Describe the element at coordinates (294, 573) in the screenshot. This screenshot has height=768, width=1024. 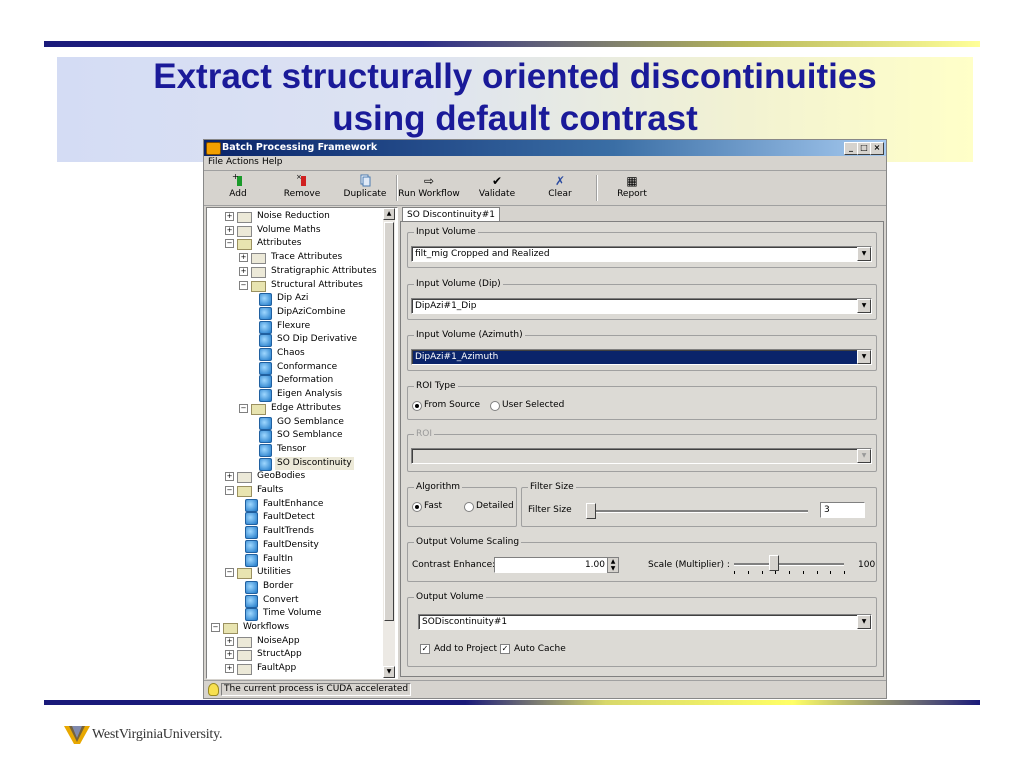
I see `tree-node: − Utilities` at that location.